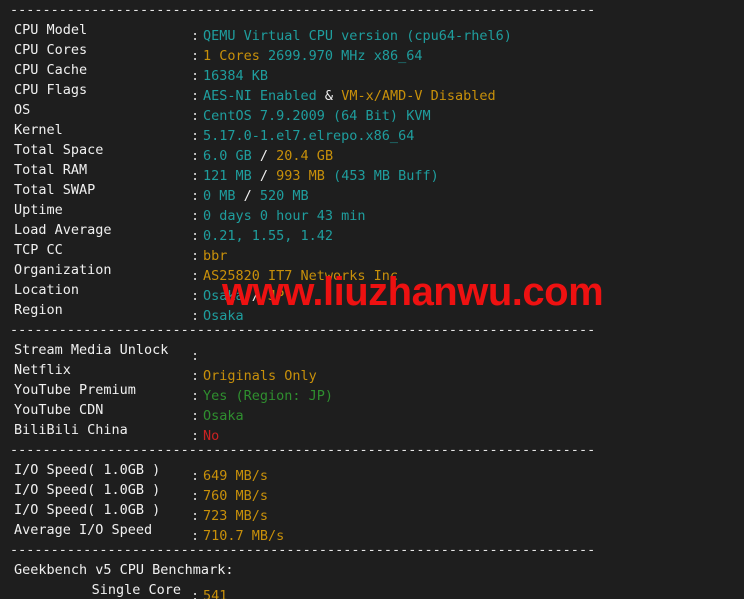  I want to click on value-segment: 710.7 MB/s, so click(244, 536).